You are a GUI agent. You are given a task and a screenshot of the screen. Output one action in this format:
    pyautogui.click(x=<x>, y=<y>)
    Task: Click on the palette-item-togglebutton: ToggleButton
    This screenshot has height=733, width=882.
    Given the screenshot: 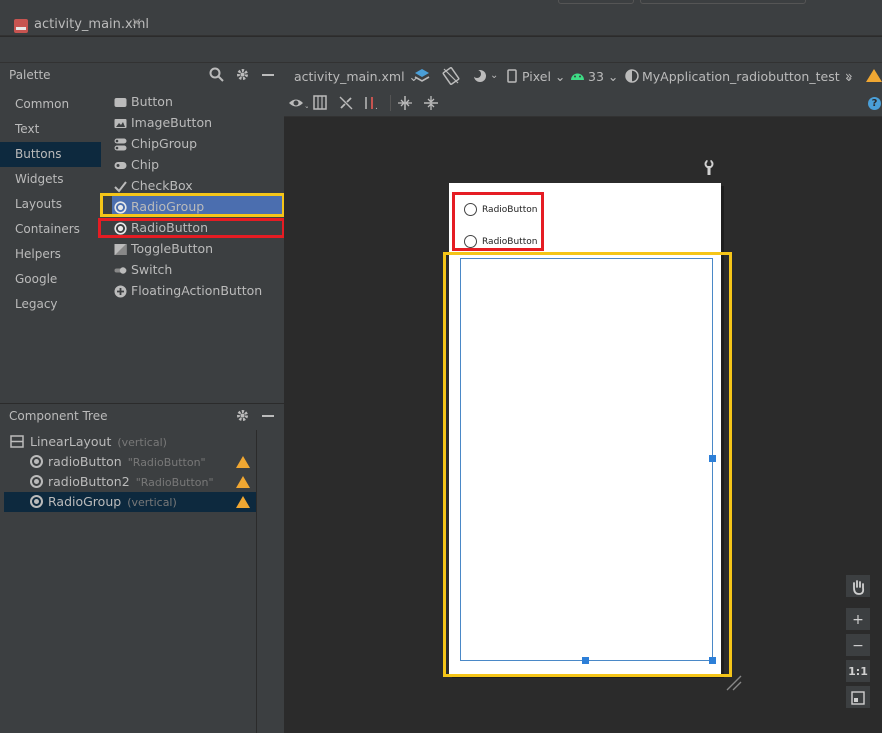 What is the action you would take?
    pyautogui.click(x=198, y=248)
    